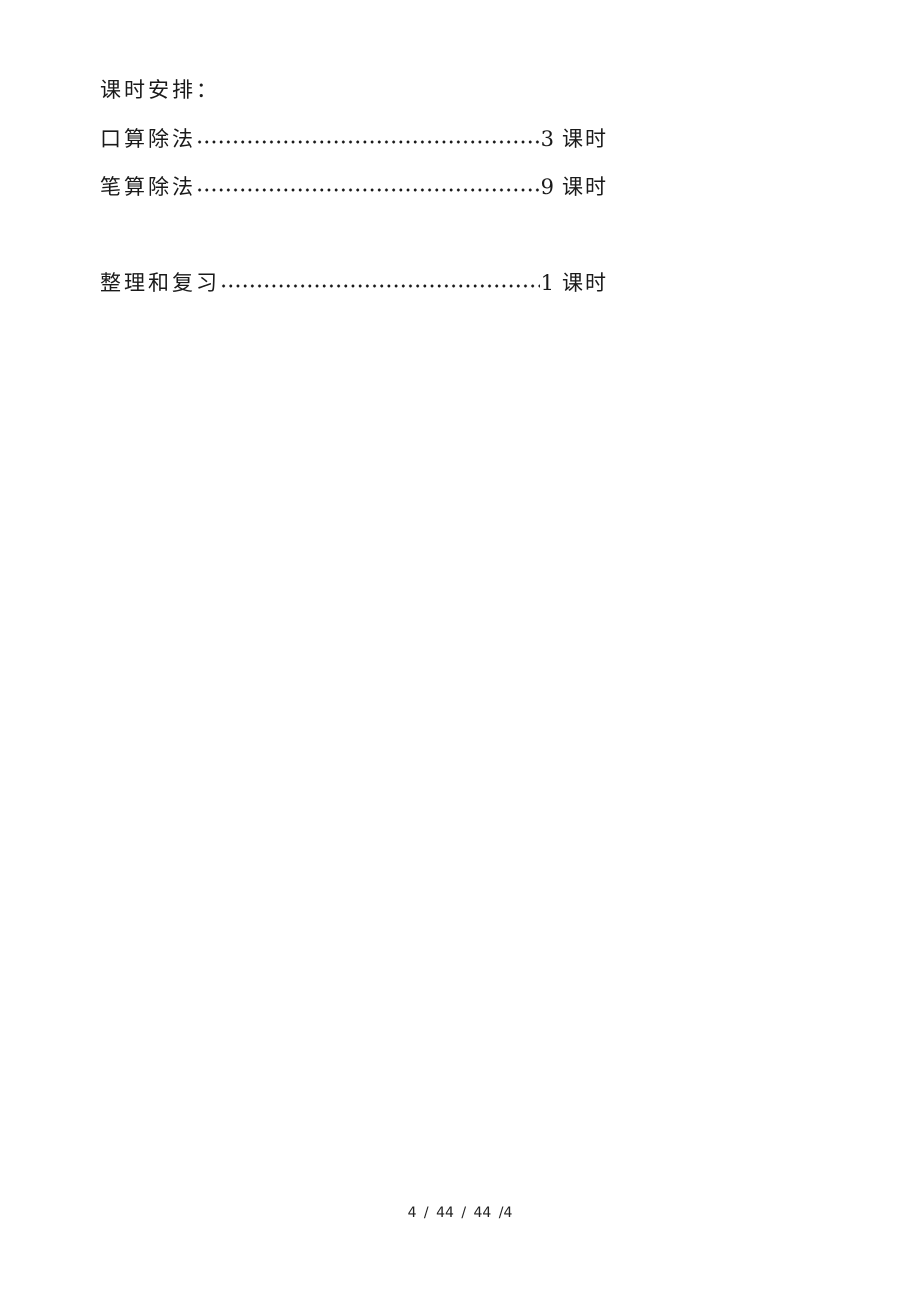 Image resolution: width=920 pixels, height=1302 pixels. What do you see at coordinates (148, 187) in the screenshot?
I see `toc-entry-title: 笔算除法` at bounding box center [148, 187].